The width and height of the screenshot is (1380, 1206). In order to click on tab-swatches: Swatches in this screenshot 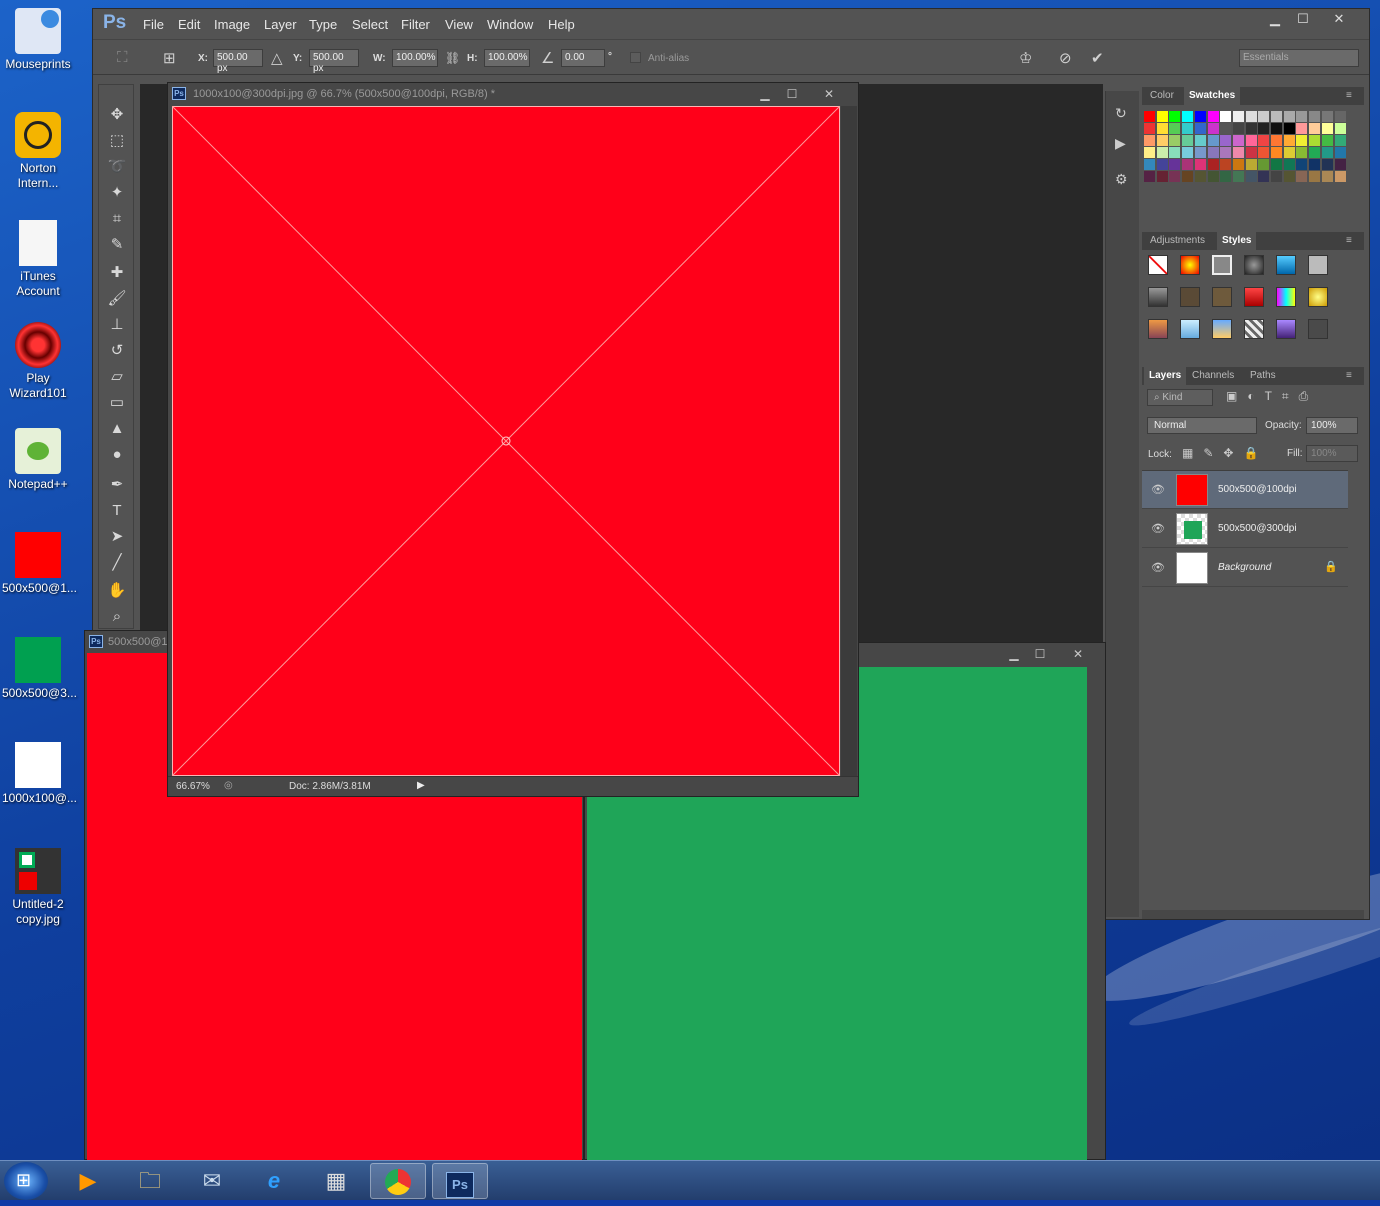, I will do `click(1212, 96)`.